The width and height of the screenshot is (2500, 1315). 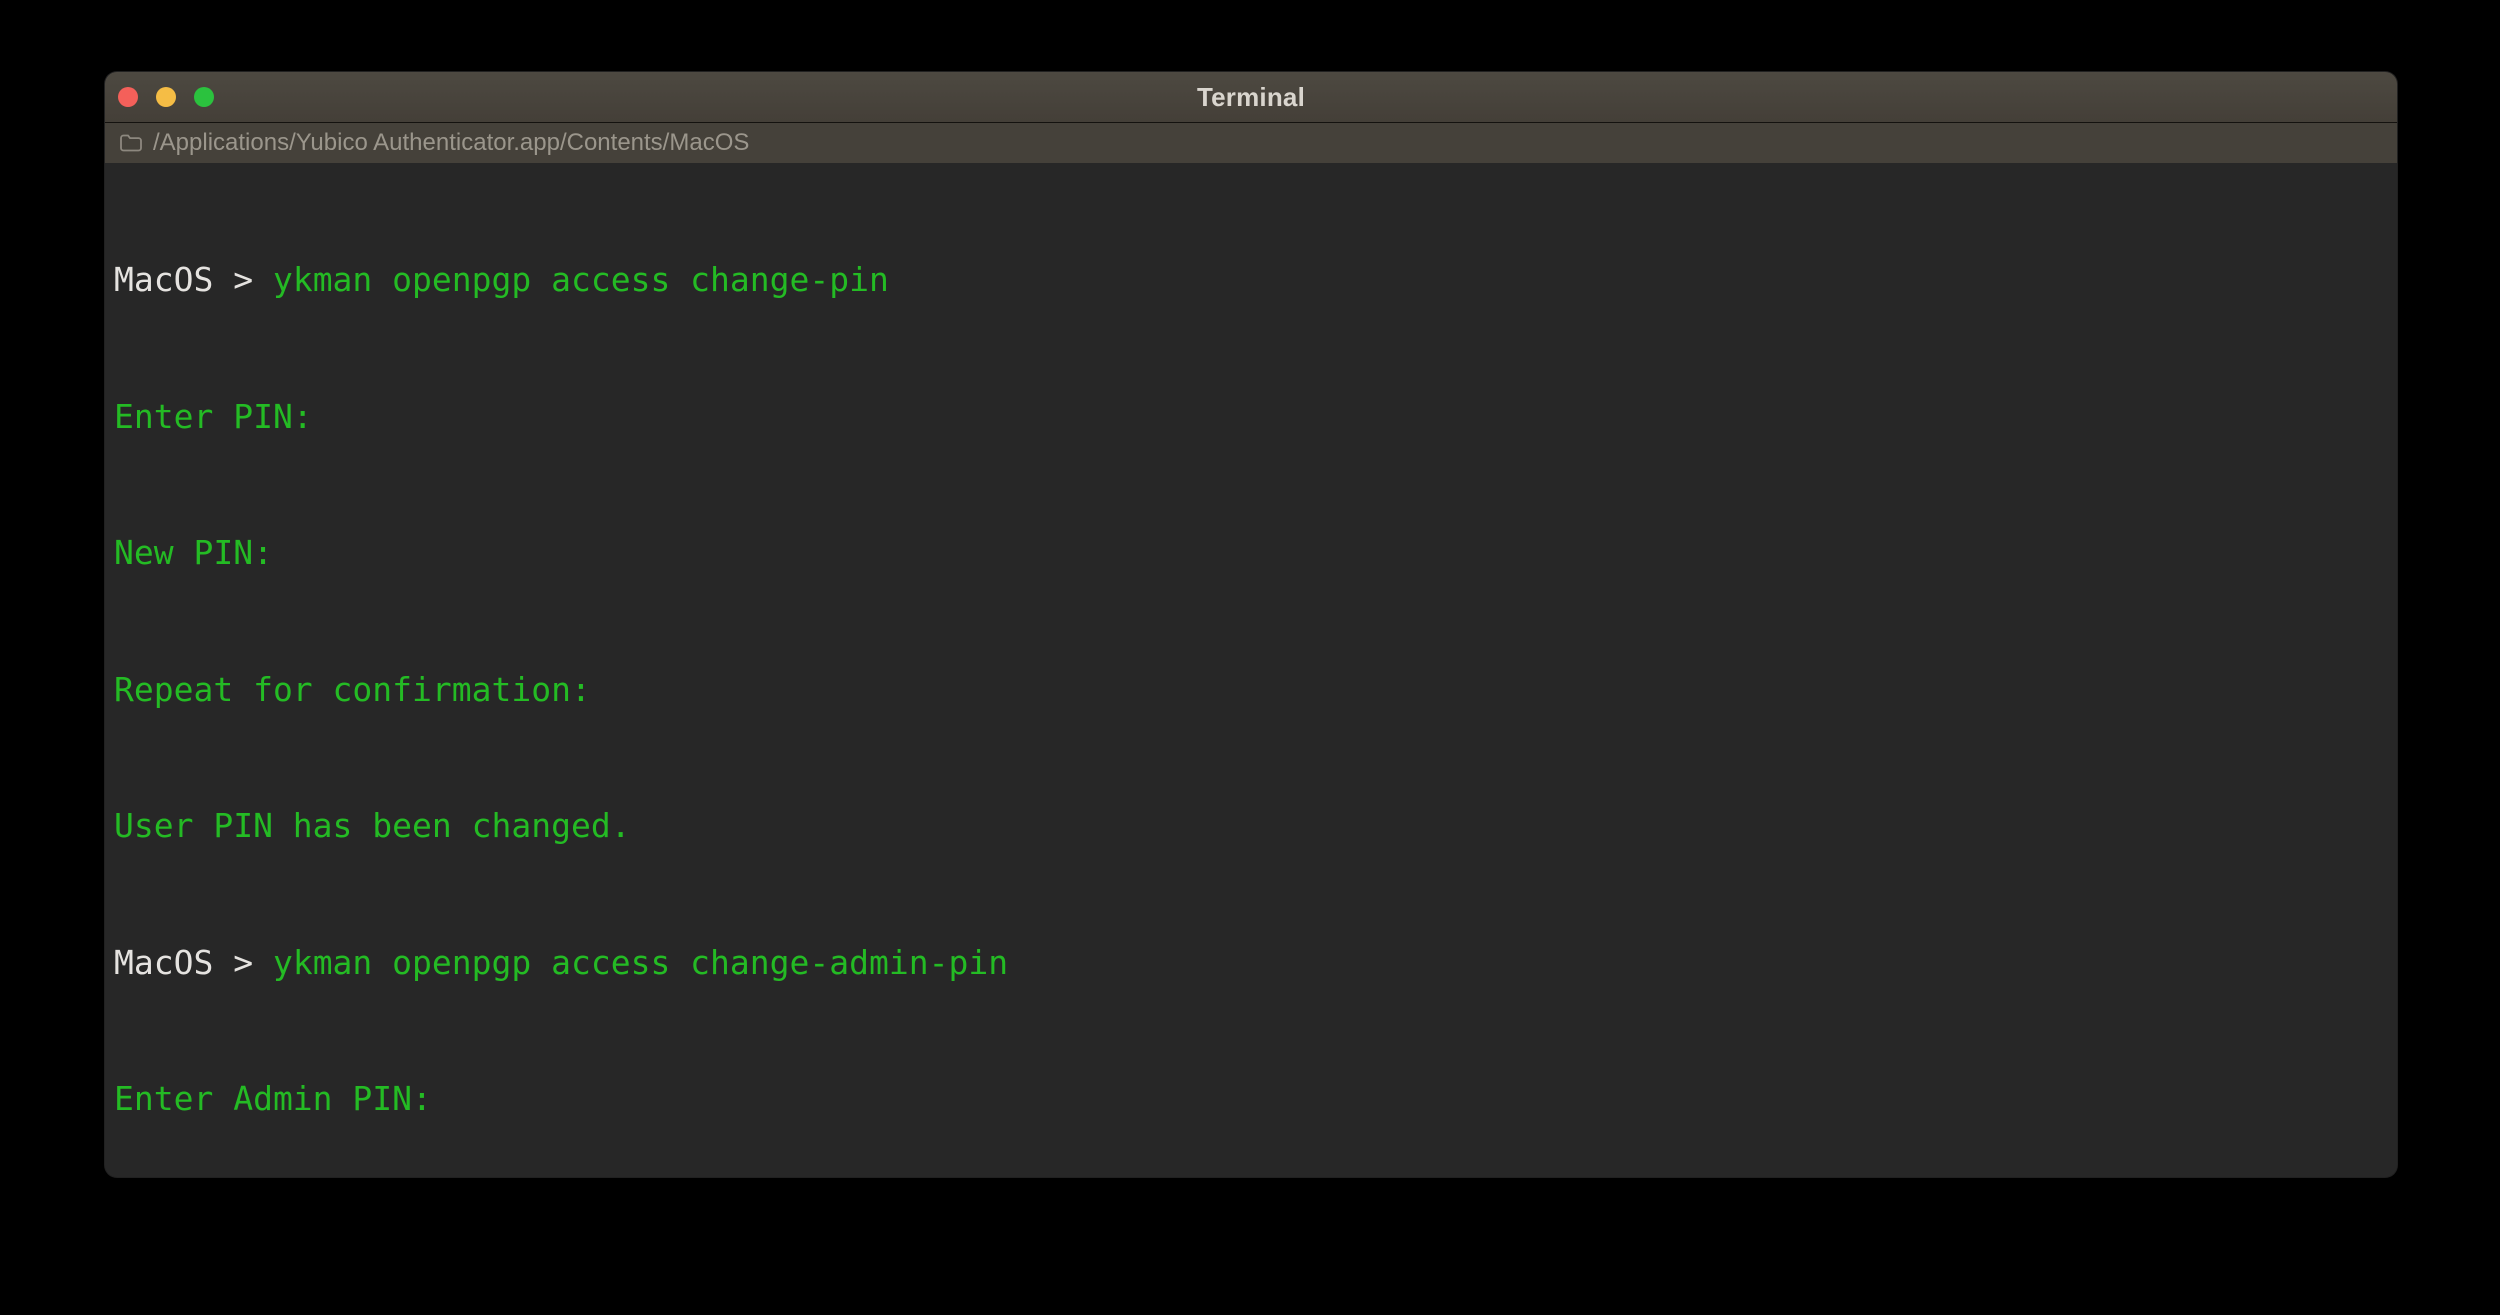 What do you see at coordinates (352, 689) in the screenshot?
I see `output-text: Repeat for confirmation:` at bounding box center [352, 689].